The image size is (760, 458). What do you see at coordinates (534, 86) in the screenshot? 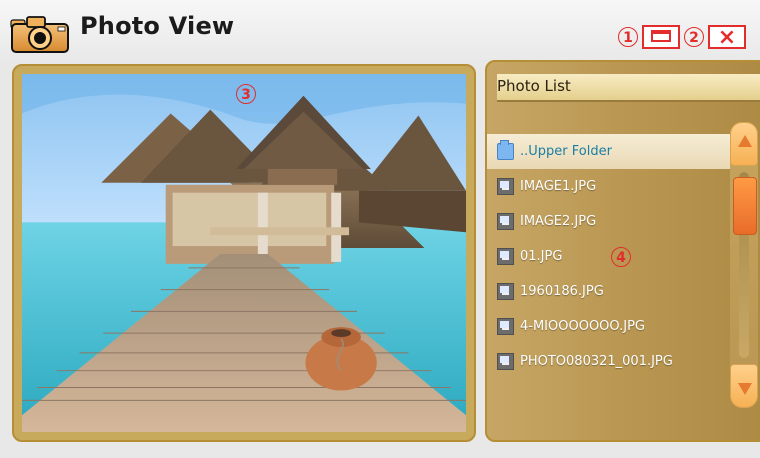
I see `photo-list-title: Photo List` at bounding box center [534, 86].